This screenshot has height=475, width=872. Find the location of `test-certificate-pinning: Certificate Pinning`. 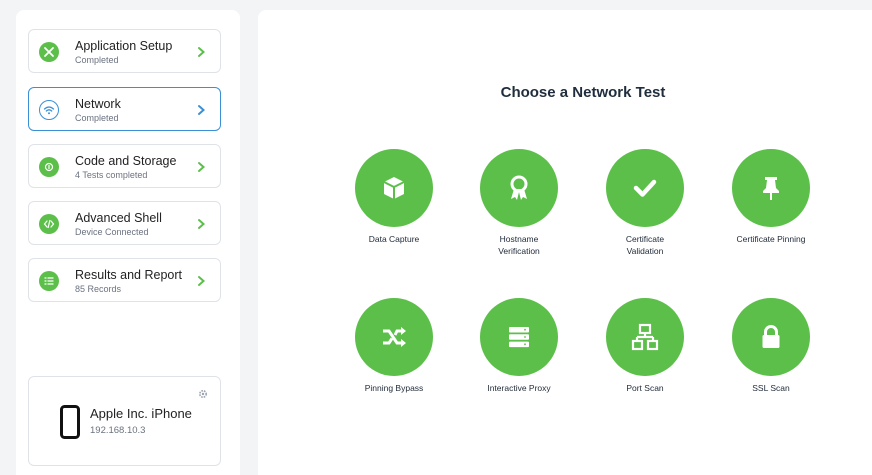

test-certificate-pinning: Certificate Pinning is located at coordinates (771, 197).